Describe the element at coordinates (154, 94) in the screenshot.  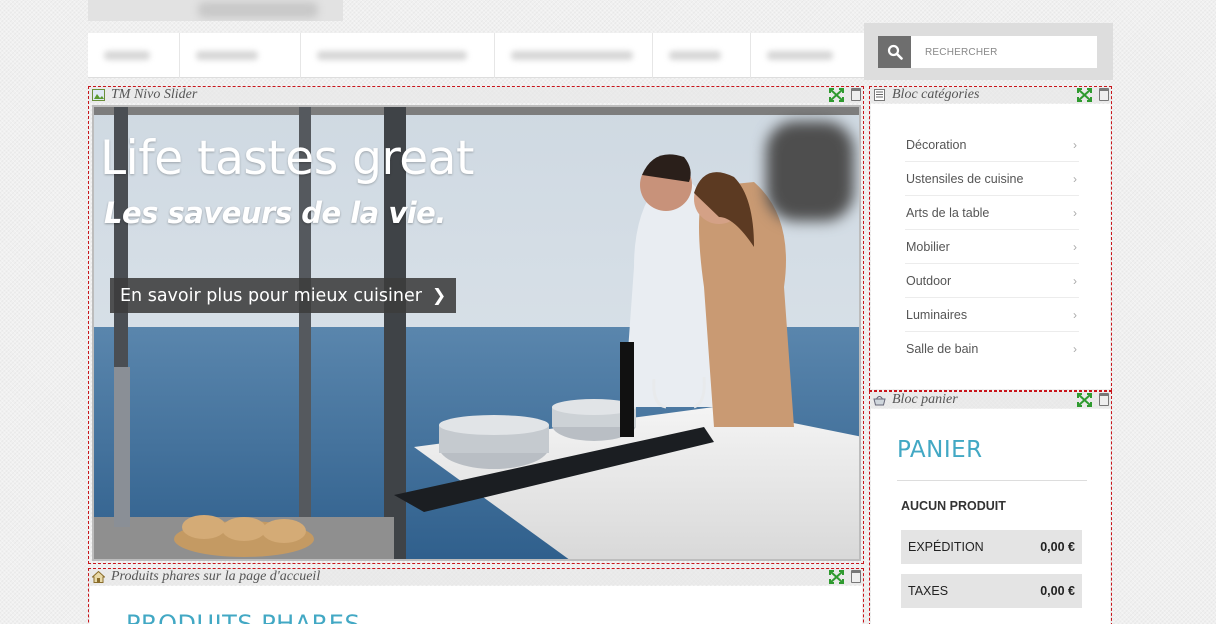
I see `module-title: TM Nivo Slider` at that location.